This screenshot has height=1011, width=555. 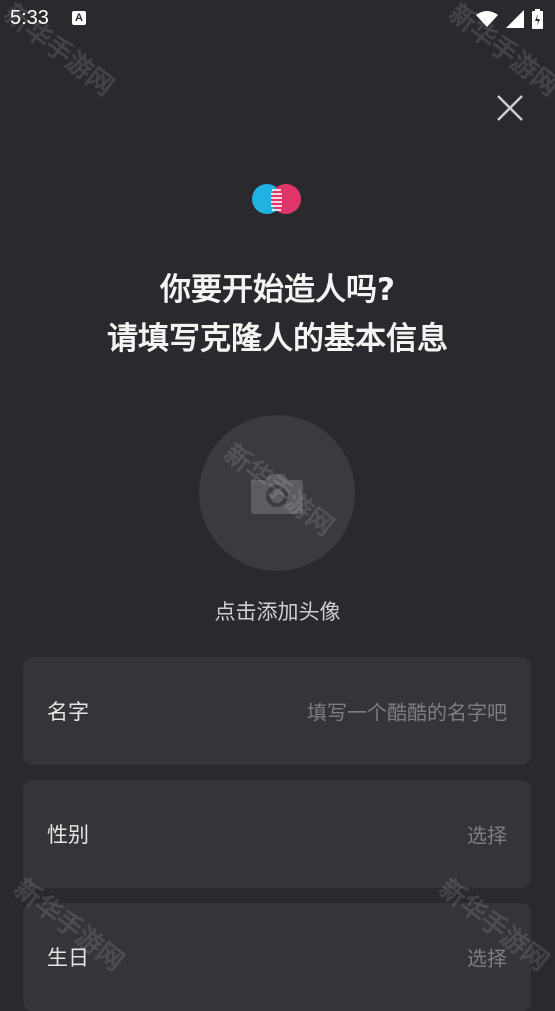 I want to click on birthday-value: 选择, so click(x=487, y=958).